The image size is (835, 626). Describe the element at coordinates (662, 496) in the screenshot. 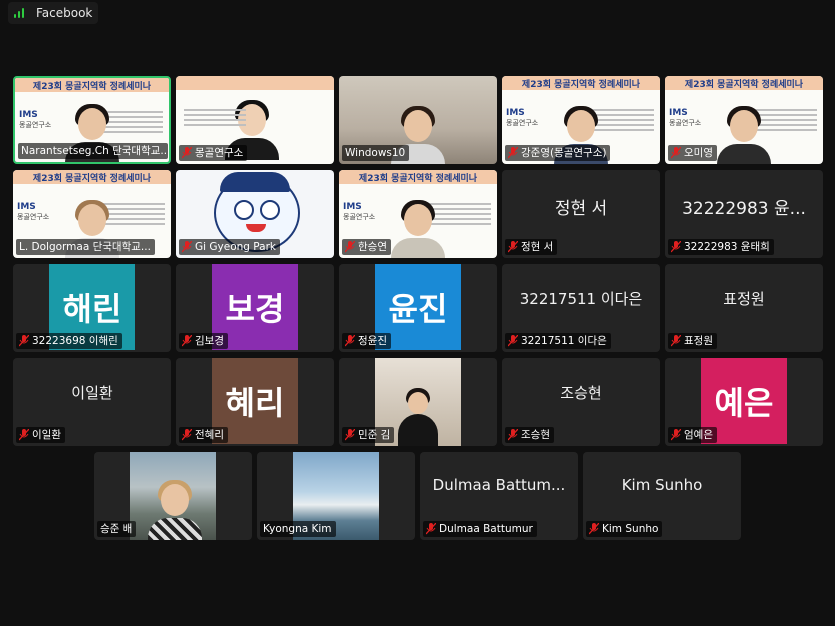

I see `video-tile: Kim Sunho Kim Sunho` at that location.